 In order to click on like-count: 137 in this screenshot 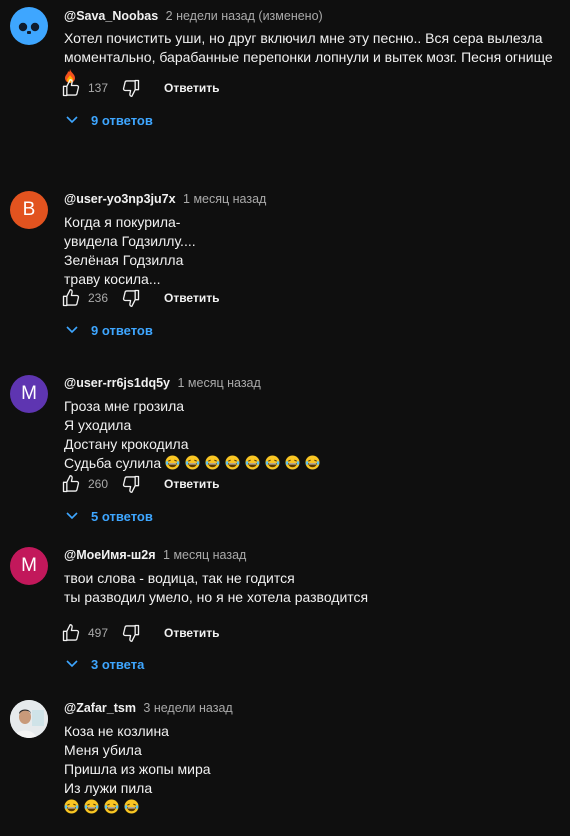, I will do `click(98, 88)`.